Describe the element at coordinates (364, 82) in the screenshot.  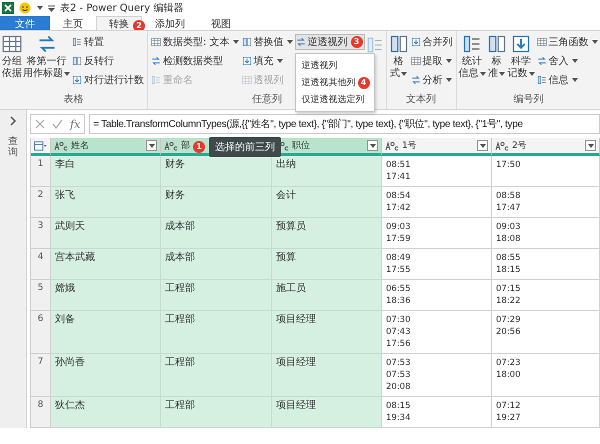
I see `step-badge: 4` at that location.